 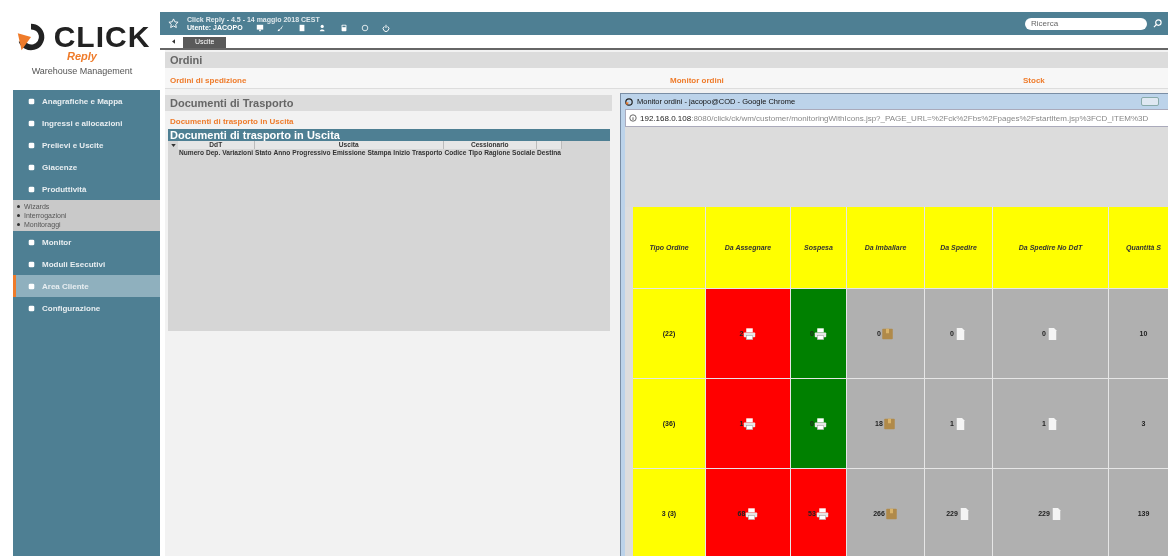 What do you see at coordinates (280, 27) in the screenshot?
I see `brush-icon` at bounding box center [280, 27].